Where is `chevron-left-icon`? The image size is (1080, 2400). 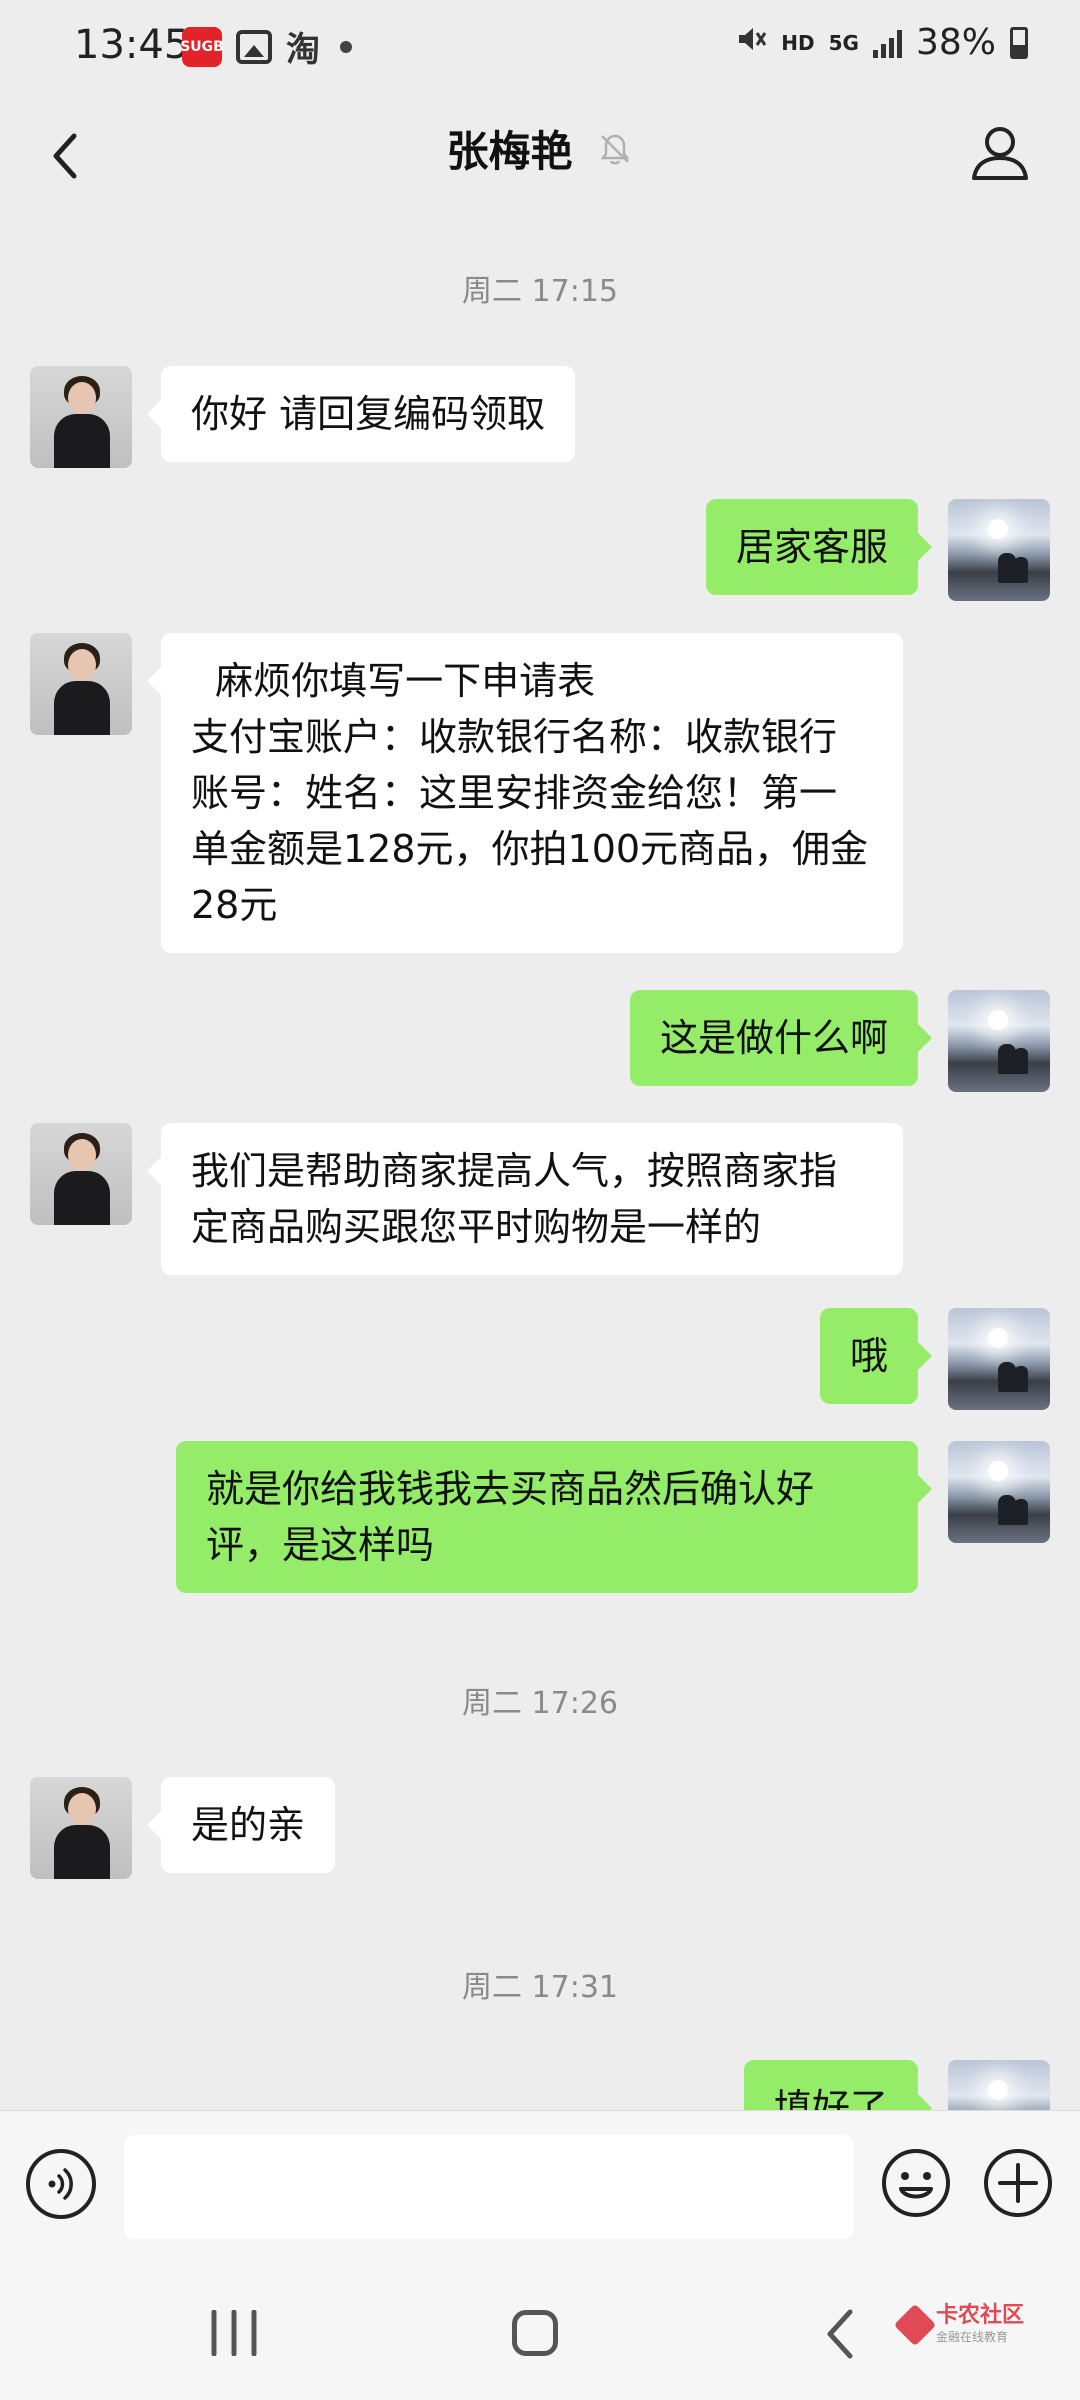 chevron-left-icon is located at coordinates (840, 2334).